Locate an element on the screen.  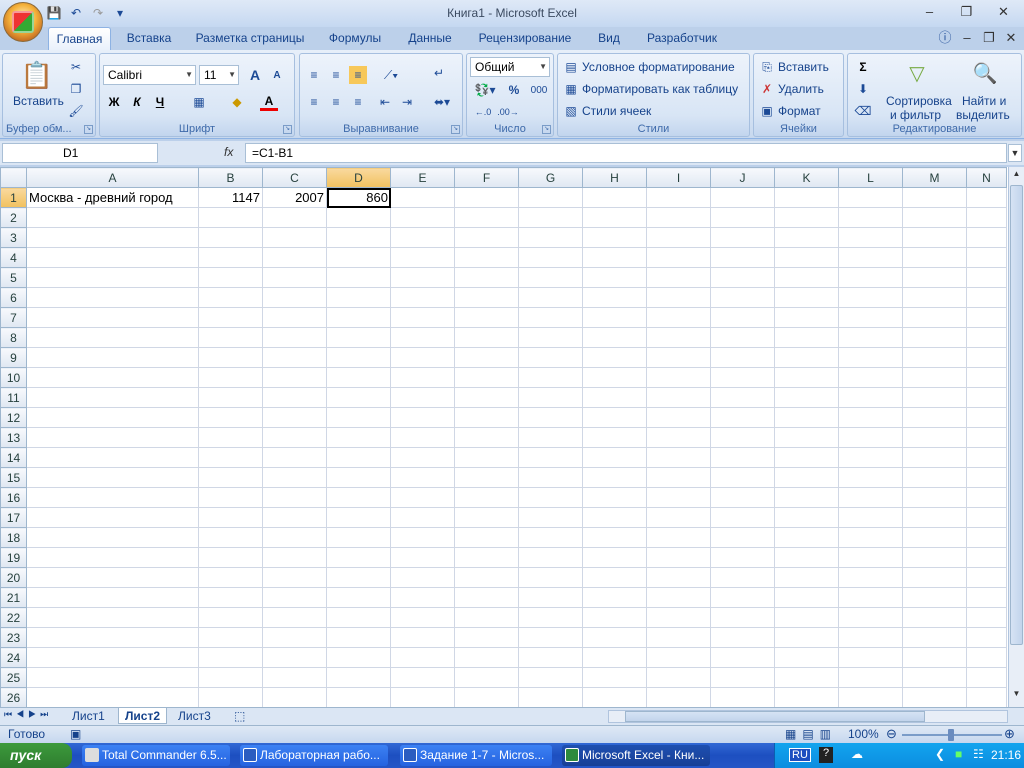
cell-m20 is located at coordinates (934, 577).